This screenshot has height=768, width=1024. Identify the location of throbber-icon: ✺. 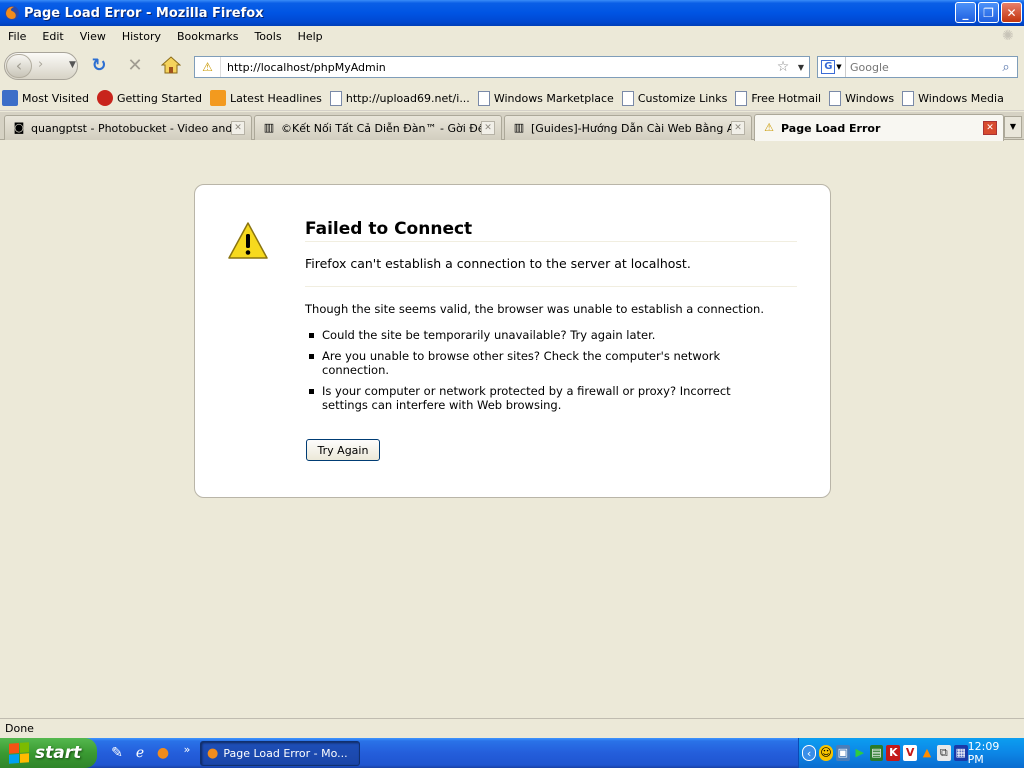
(1008, 36).